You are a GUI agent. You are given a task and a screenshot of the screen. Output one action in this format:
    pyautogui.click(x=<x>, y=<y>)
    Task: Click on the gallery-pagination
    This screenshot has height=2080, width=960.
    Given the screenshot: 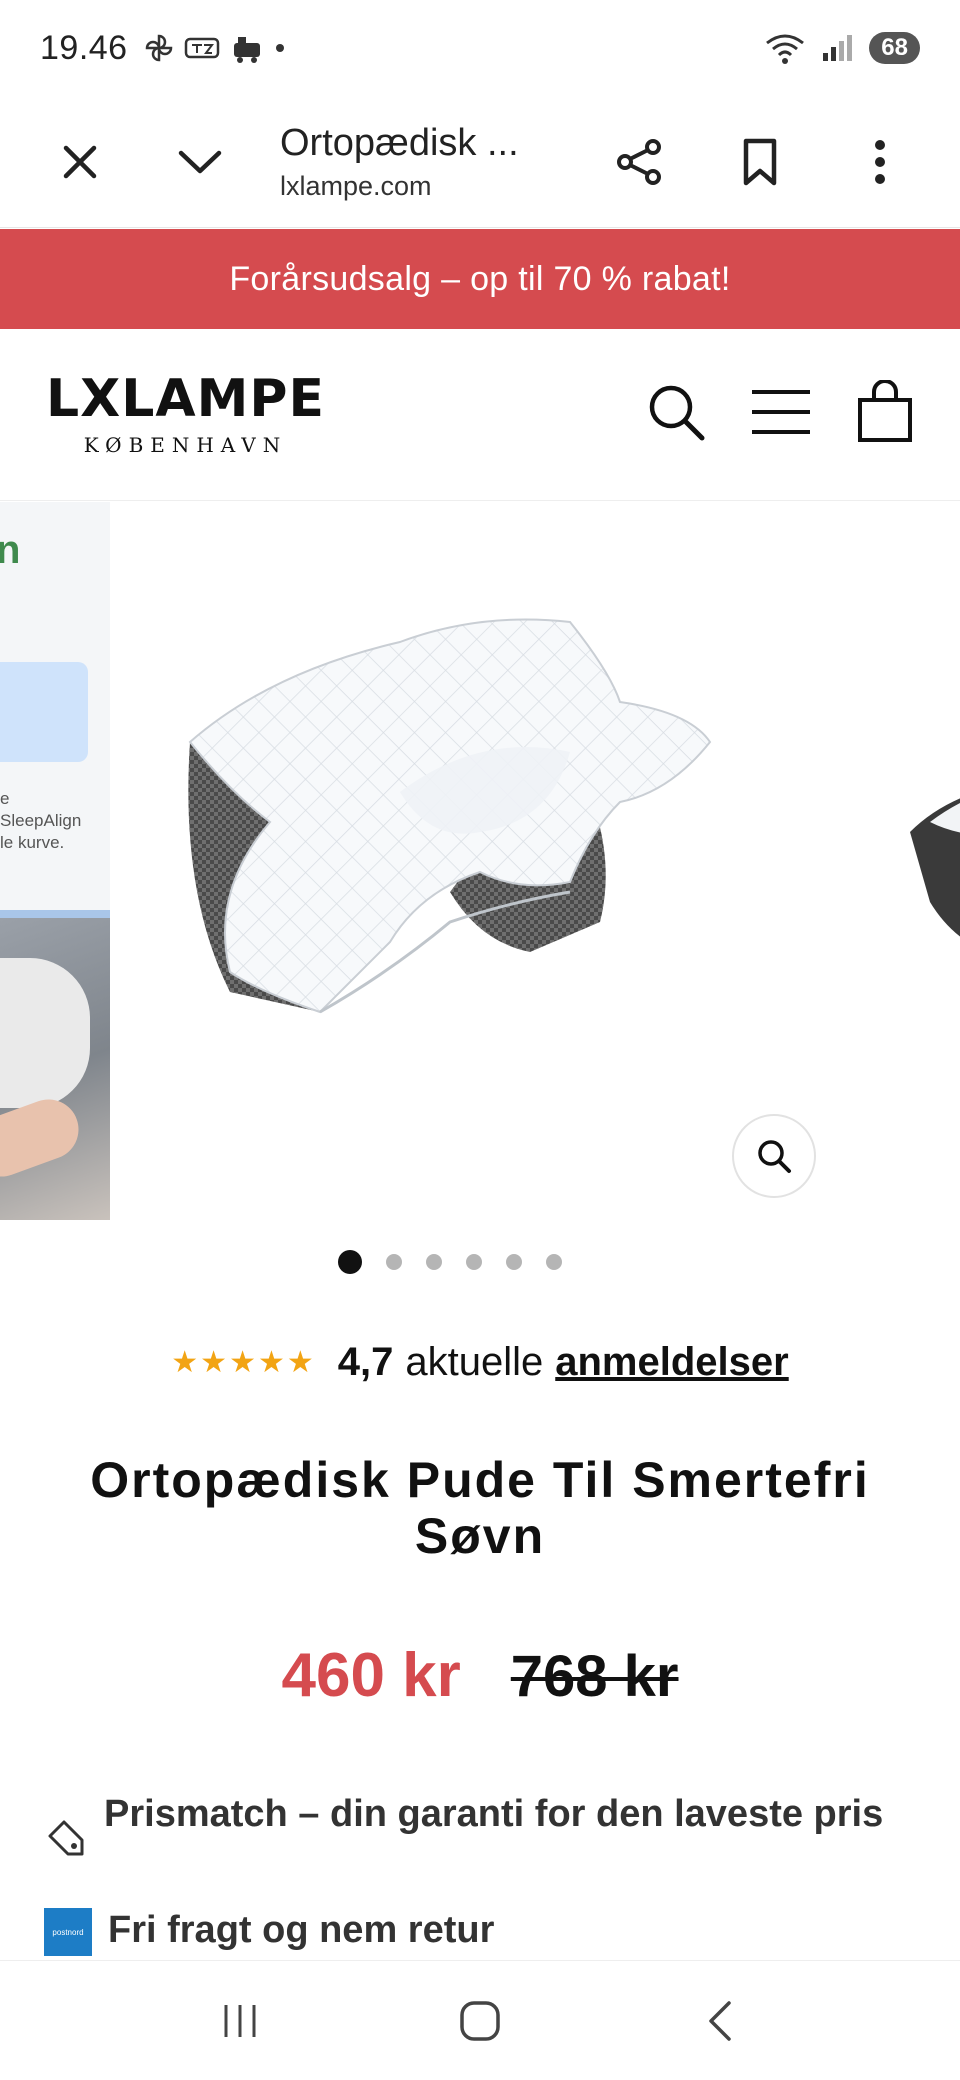 What is the action you would take?
    pyautogui.click(x=465, y=1262)
    